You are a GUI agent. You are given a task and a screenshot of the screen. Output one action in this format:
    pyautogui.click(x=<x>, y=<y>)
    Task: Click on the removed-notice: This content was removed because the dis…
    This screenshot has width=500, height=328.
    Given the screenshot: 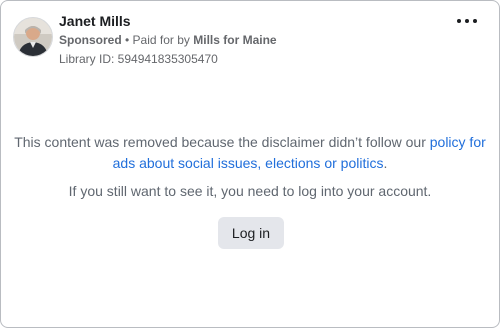 What is the action you would take?
    pyautogui.click(x=250, y=153)
    